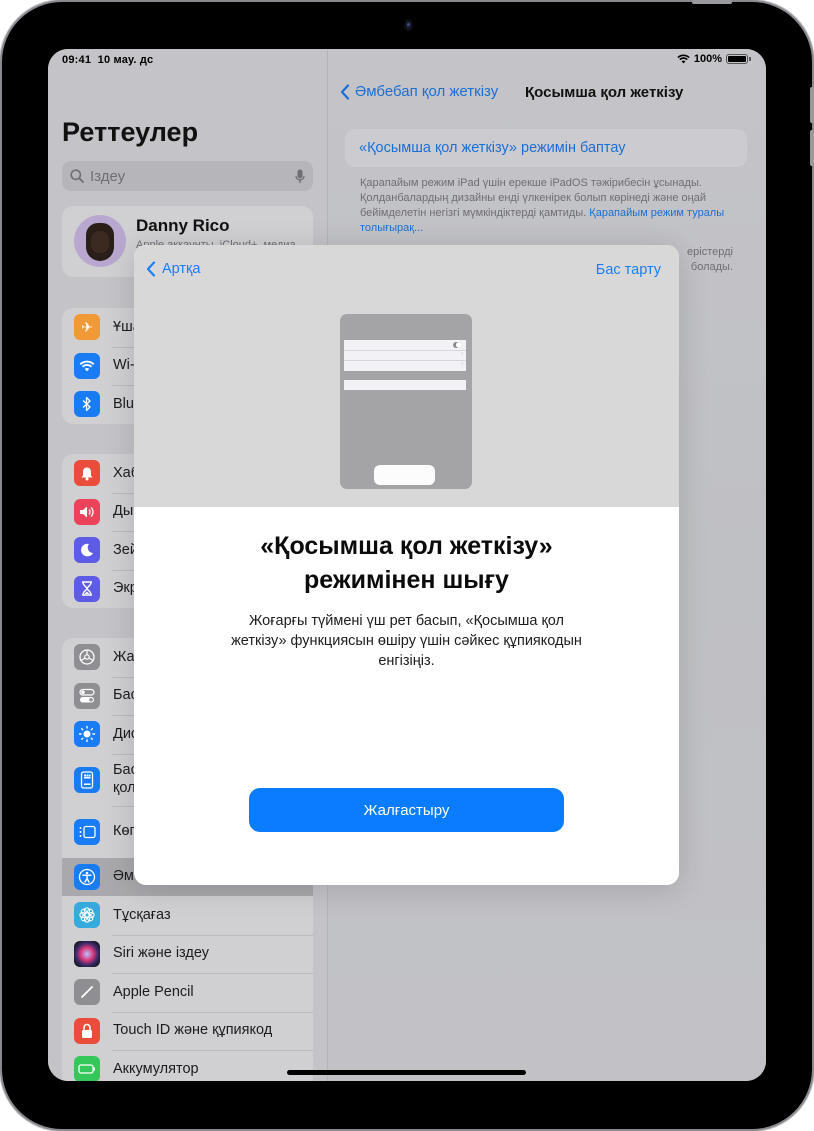  What do you see at coordinates (87, 550) in the screenshot?
I see `moon-icon` at bounding box center [87, 550].